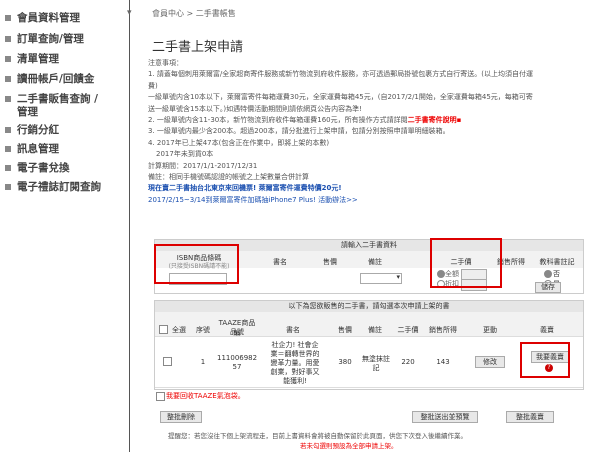 The height and width of the screenshot is (452, 600). Describe the element at coordinates (547, 330) in the screenshot. I see `col-fee: 義賣` at that location.